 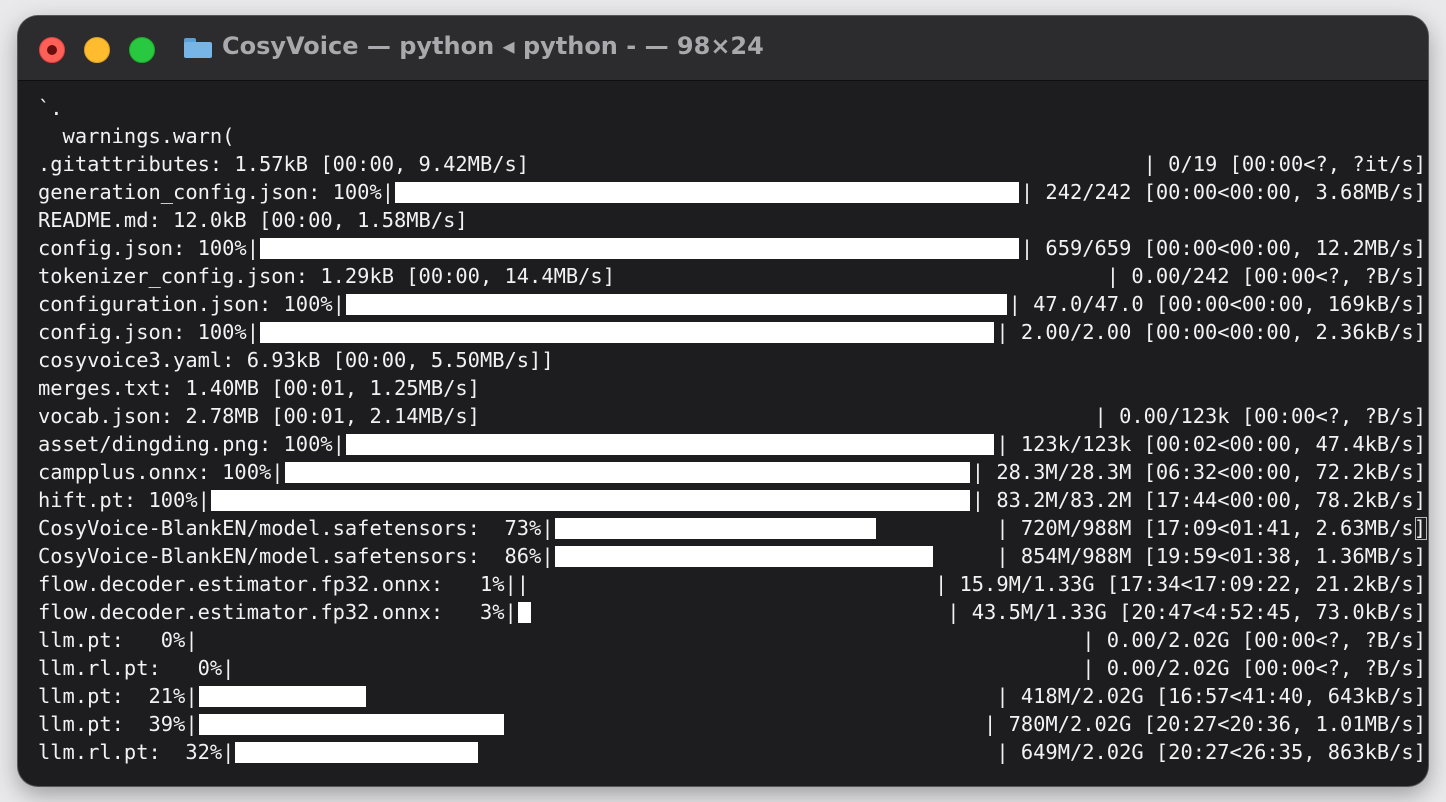 What do you see at coordinates (50, 108) in the screenshot?
I see `line-text: `.` at bounding box center [50, 108].